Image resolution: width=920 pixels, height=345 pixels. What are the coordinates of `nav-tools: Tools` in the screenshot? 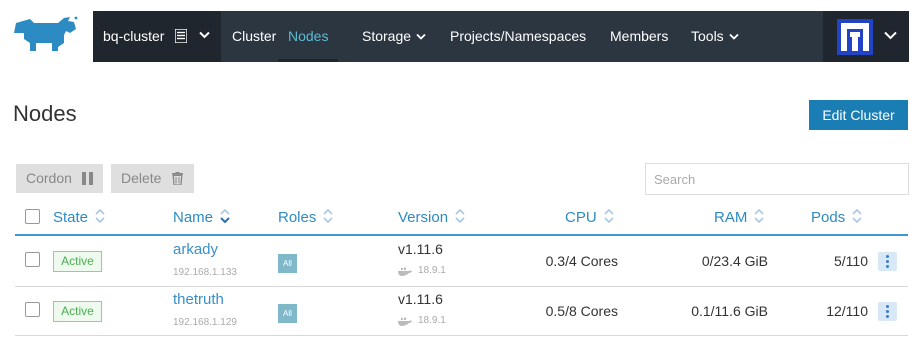 It's located at (715, 36).